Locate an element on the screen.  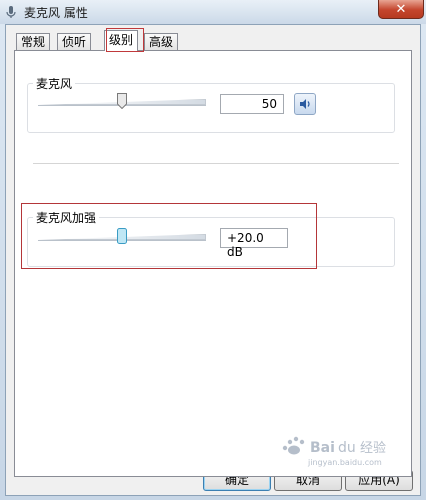
microphone-icon is located at coordinates (11, 12).